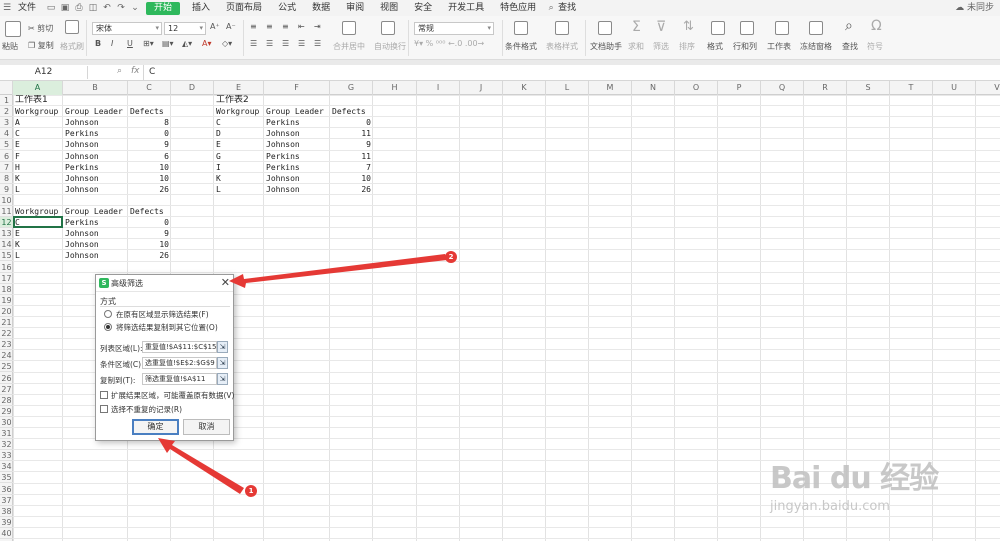  What do you see at coordinates (567, 88) in the screenshot?
I see `column-header-l: L` at bounding box center [567, 88].